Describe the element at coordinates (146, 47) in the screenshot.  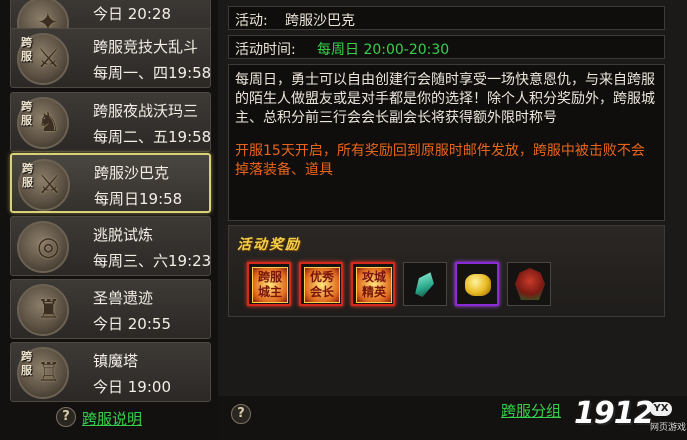
I see `activity-name: 跨服竞技大乱斗` at that location.